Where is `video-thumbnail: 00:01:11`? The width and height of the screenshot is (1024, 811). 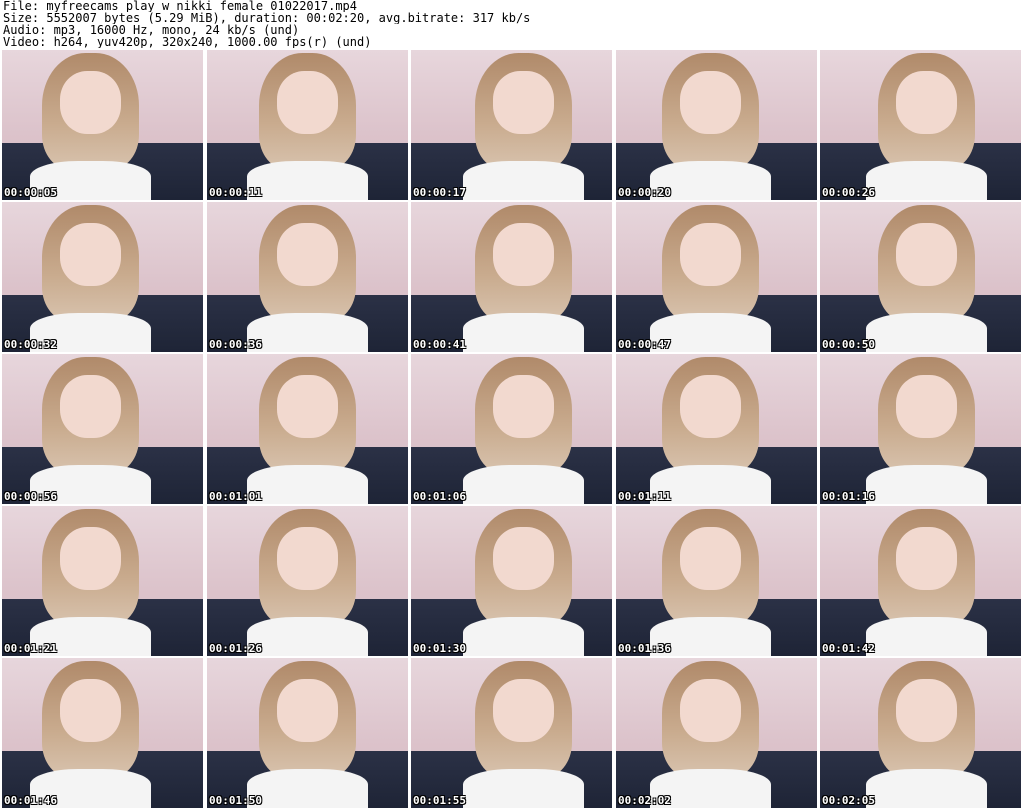
video-thumbnail: 00:01:11 is located at coordinates (716, 429).